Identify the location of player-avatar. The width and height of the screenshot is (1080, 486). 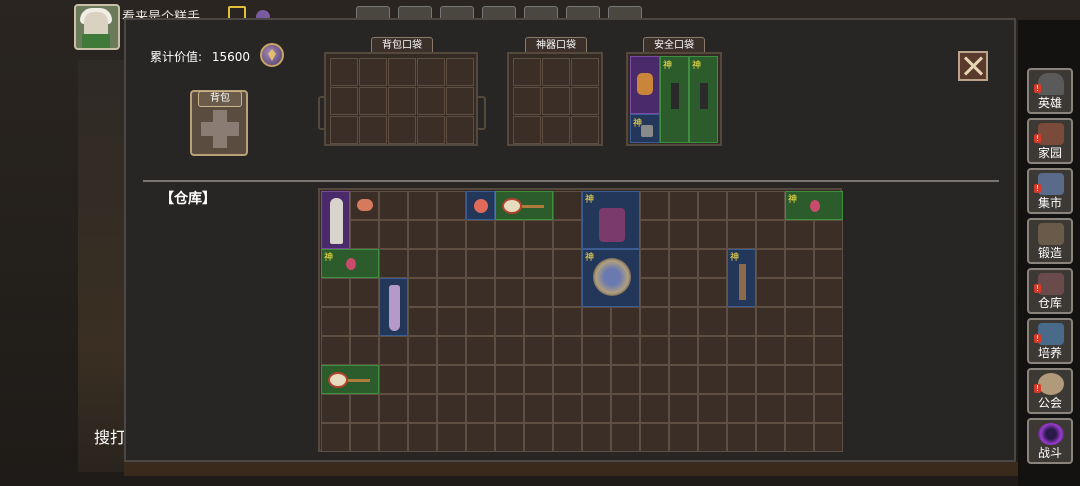
(97, 27).